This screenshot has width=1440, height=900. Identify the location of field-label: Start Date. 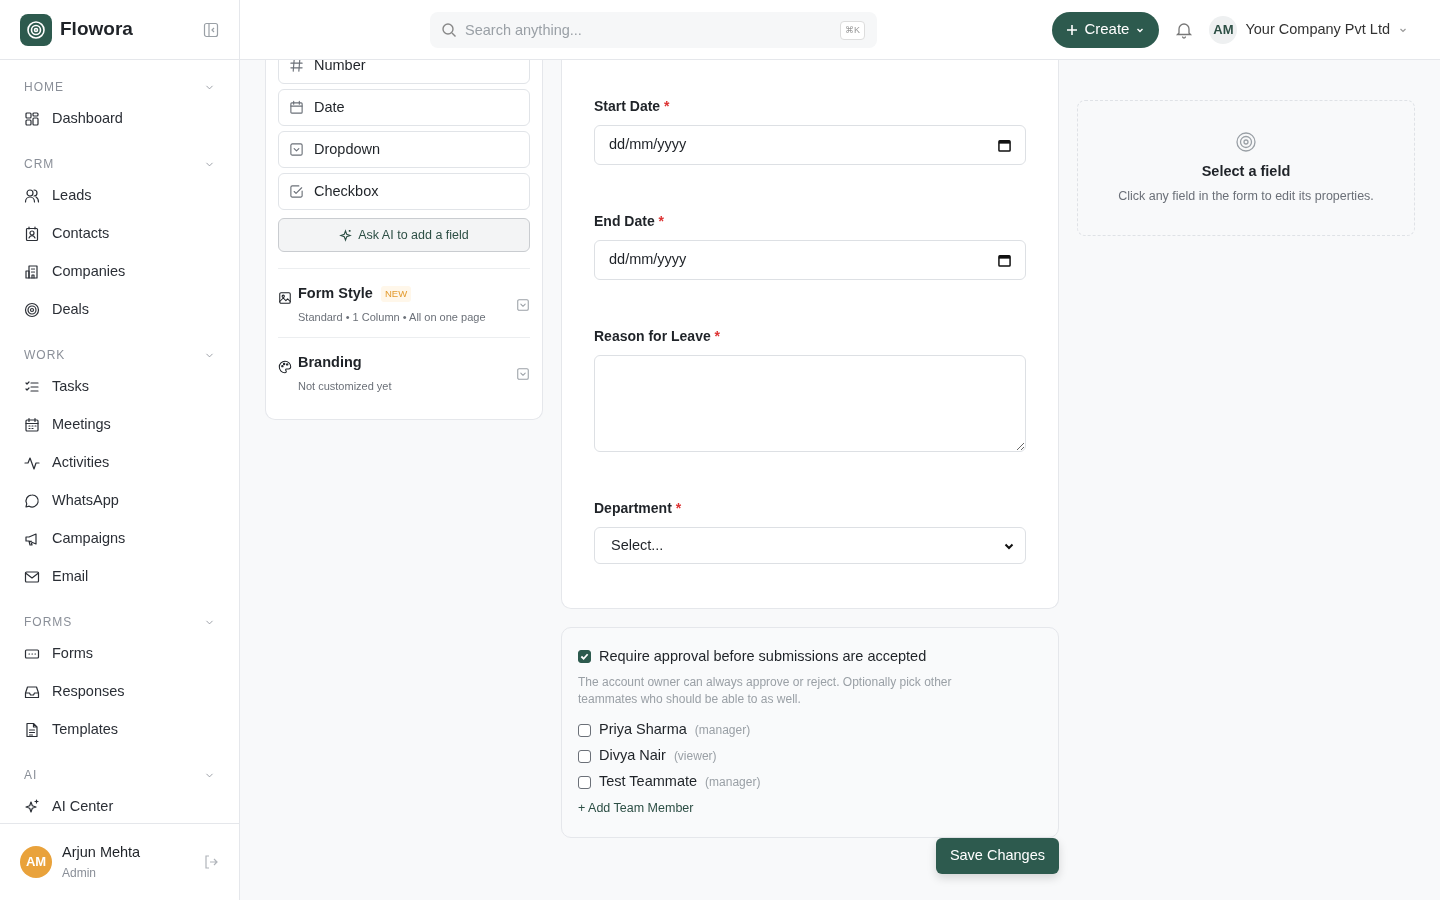
(627, 106).